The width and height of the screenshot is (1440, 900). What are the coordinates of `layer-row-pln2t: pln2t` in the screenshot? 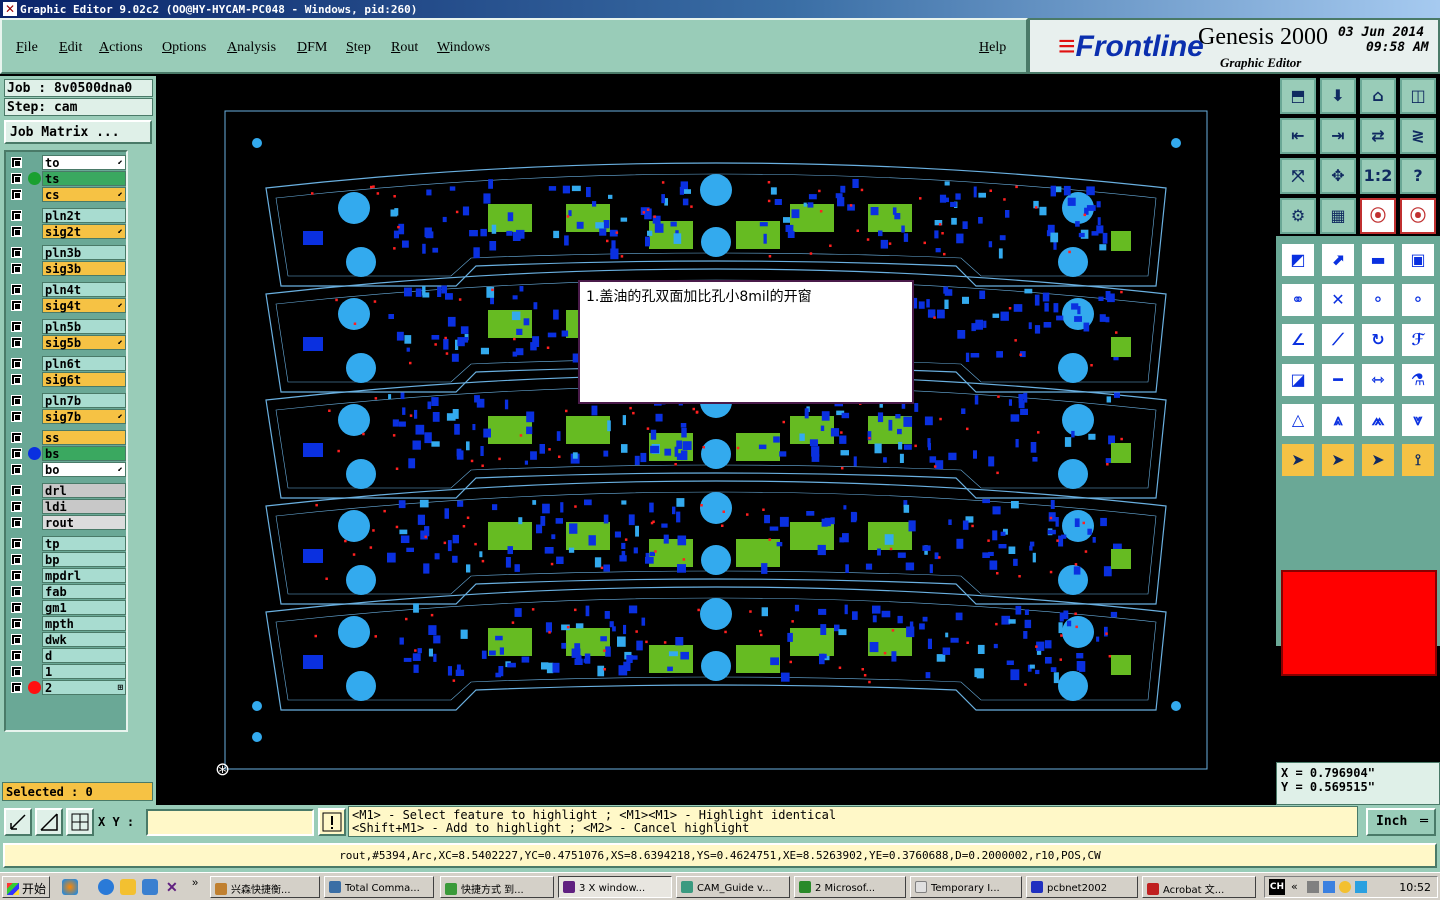 It's located at (67, 215).